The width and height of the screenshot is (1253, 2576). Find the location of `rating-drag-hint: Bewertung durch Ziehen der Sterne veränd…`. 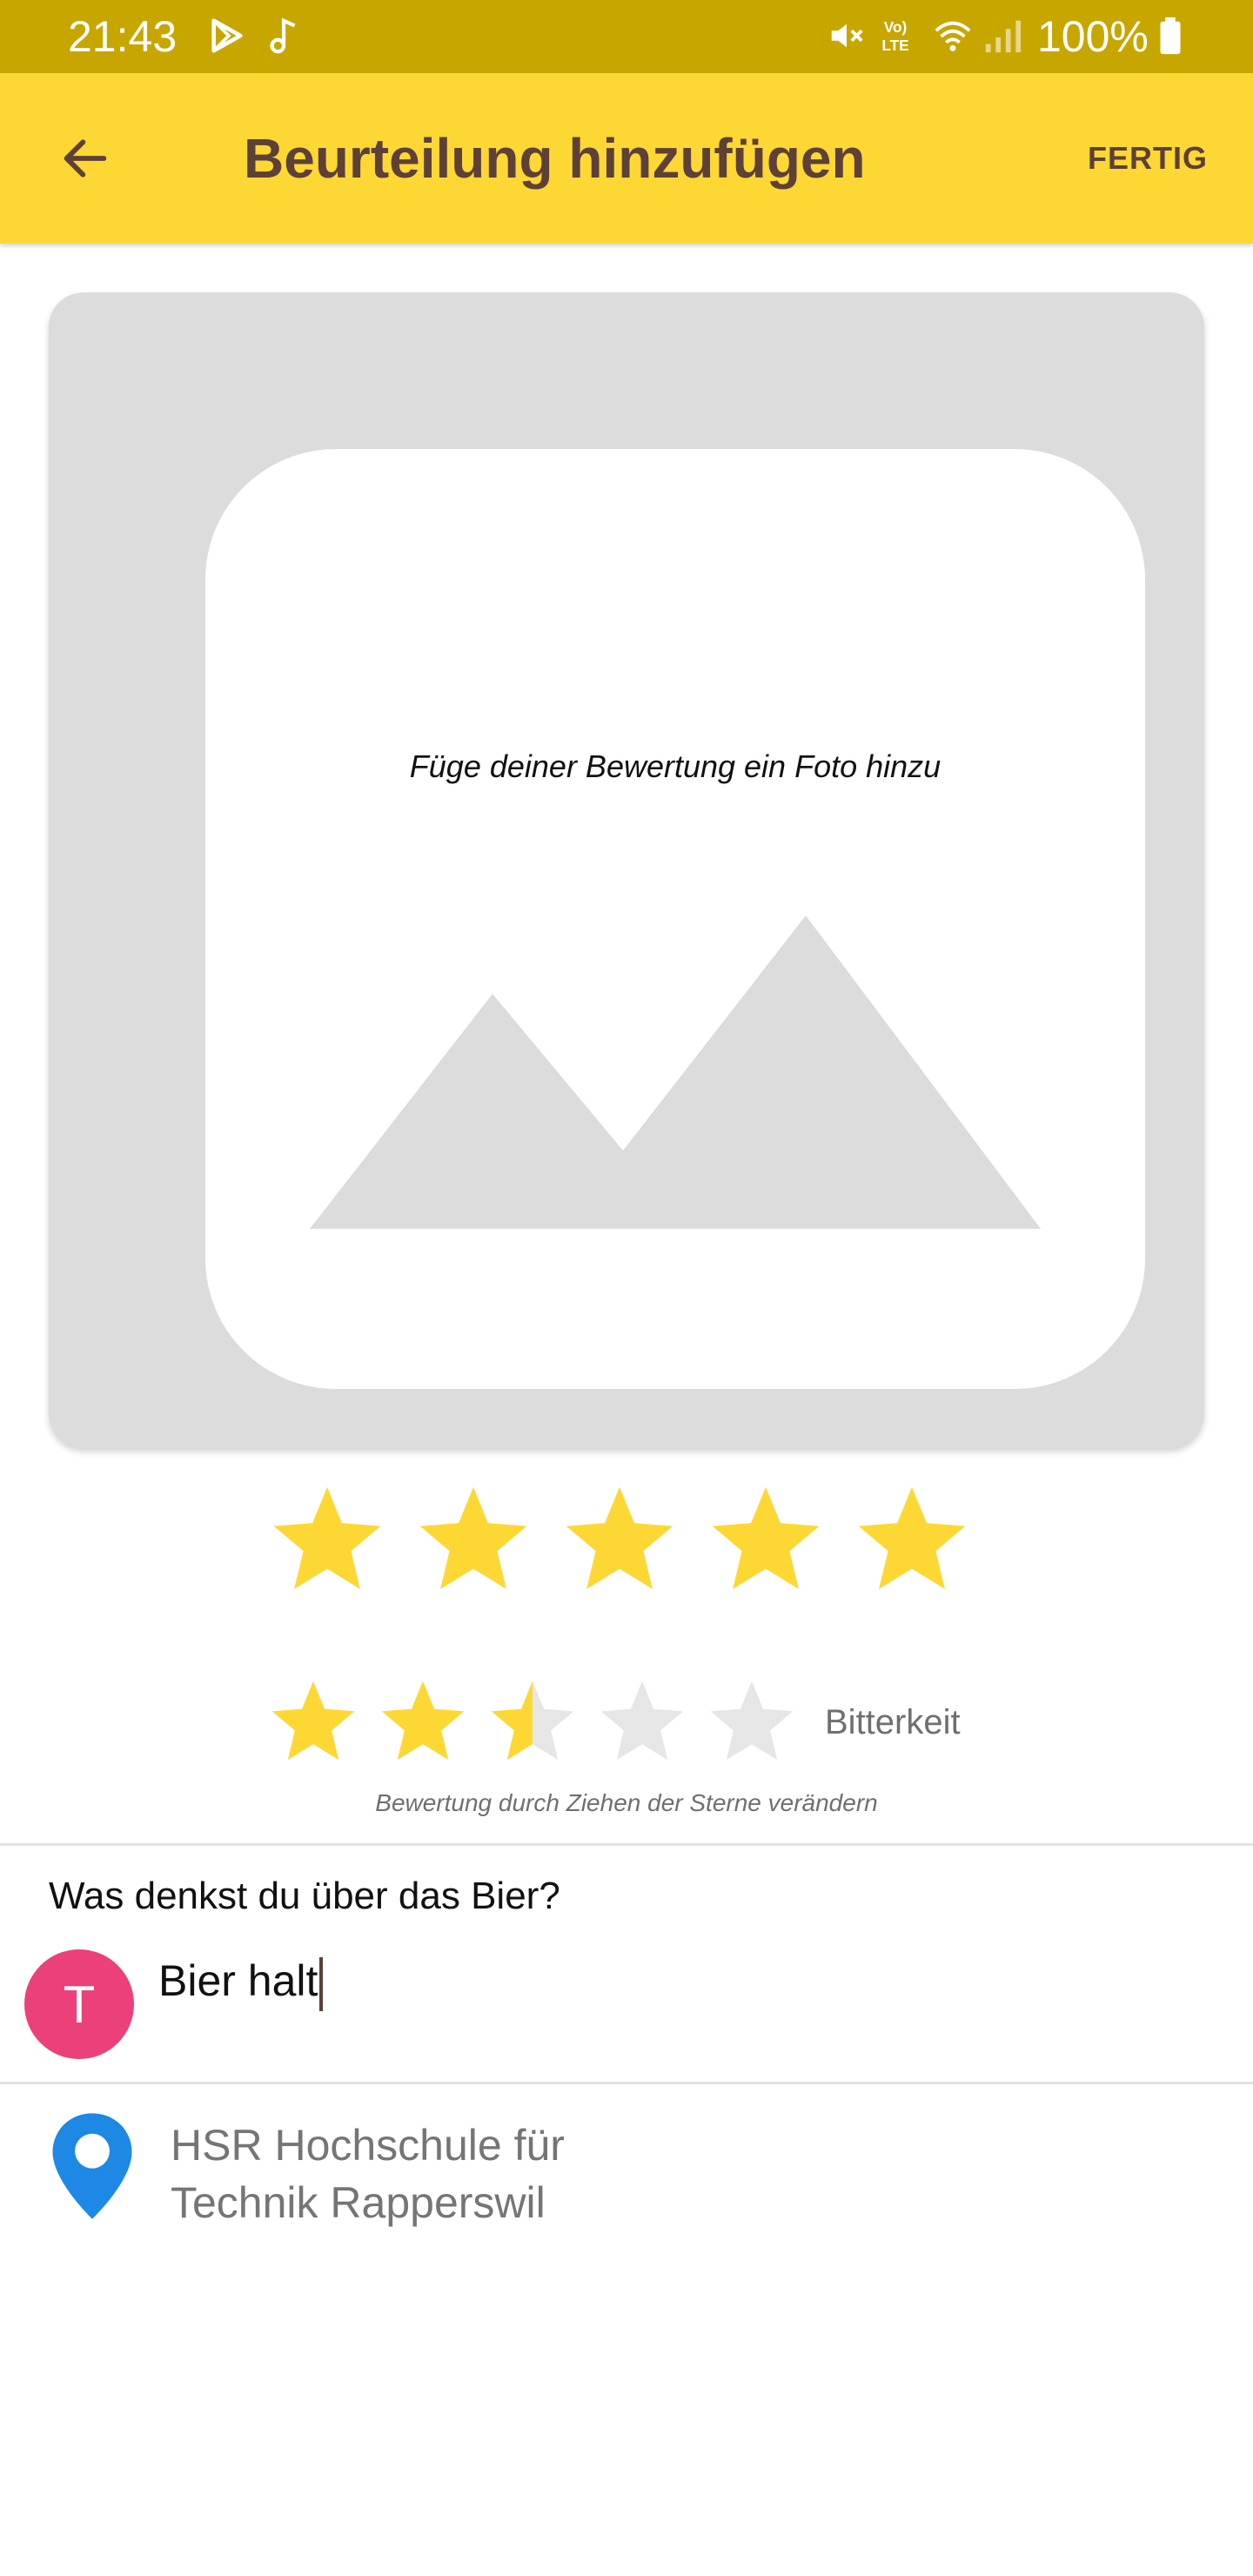

rating-drag-hint: Bewertung durch Ziehen der Sterne veränd… is located at coordinates (626, 1802).